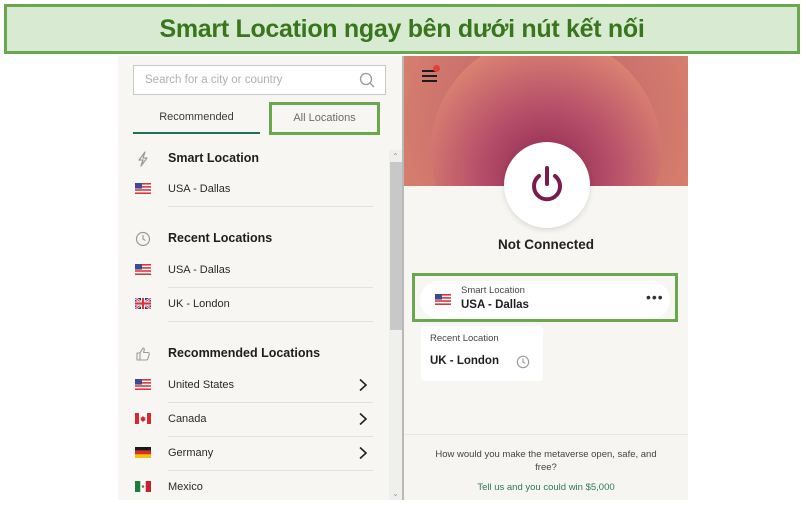 The height and width of the screenshot is (510, 806). I want to click on search-icon, so click(367, 80).